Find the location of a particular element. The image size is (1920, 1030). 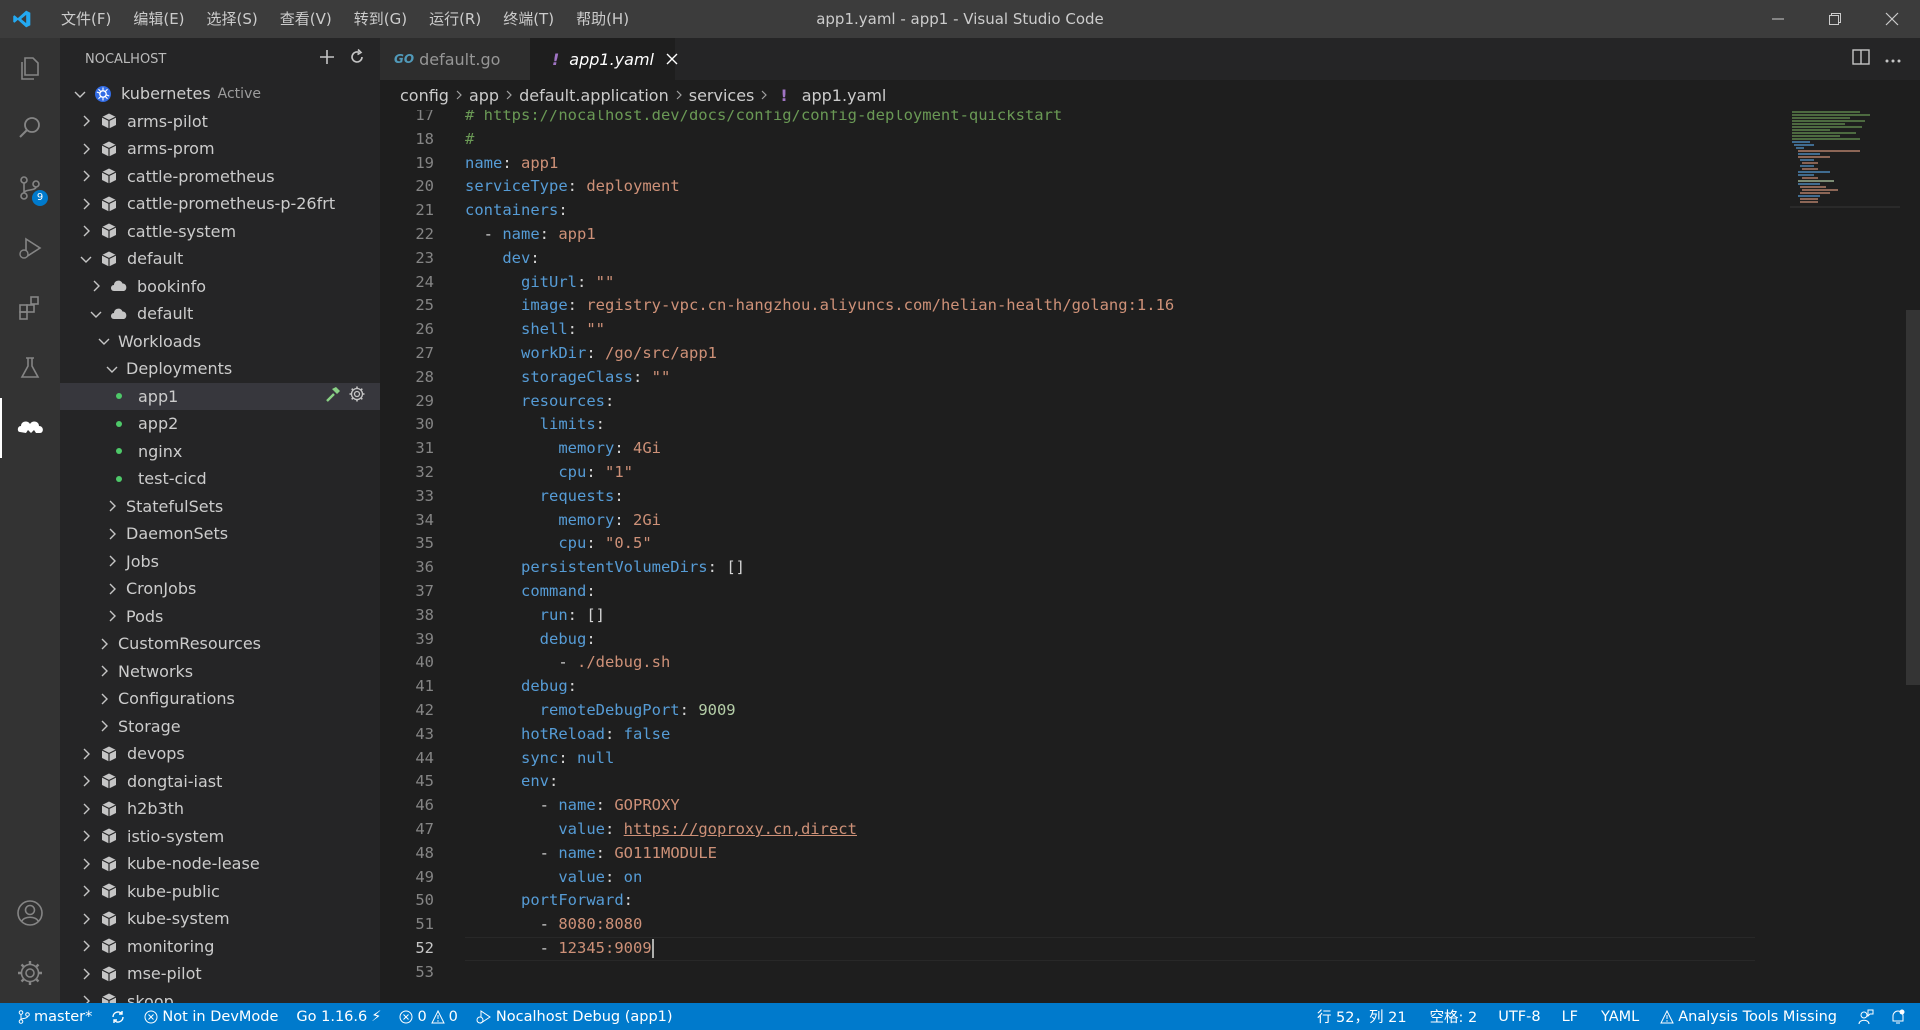

accounts-icon is located at coordinates (30, 913).